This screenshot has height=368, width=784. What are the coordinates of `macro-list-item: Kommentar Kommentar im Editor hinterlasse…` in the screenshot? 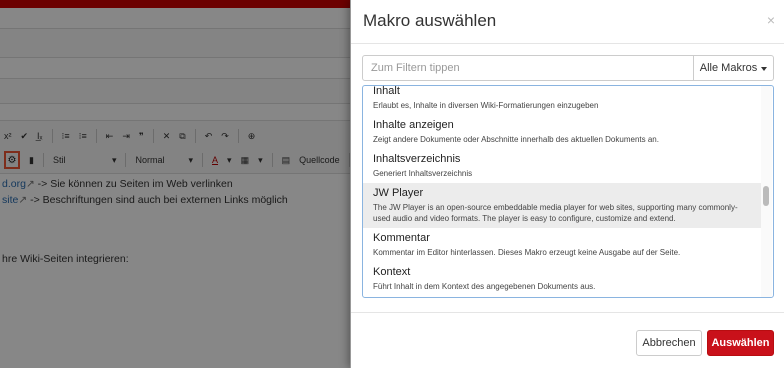 It's located at (562, 245).